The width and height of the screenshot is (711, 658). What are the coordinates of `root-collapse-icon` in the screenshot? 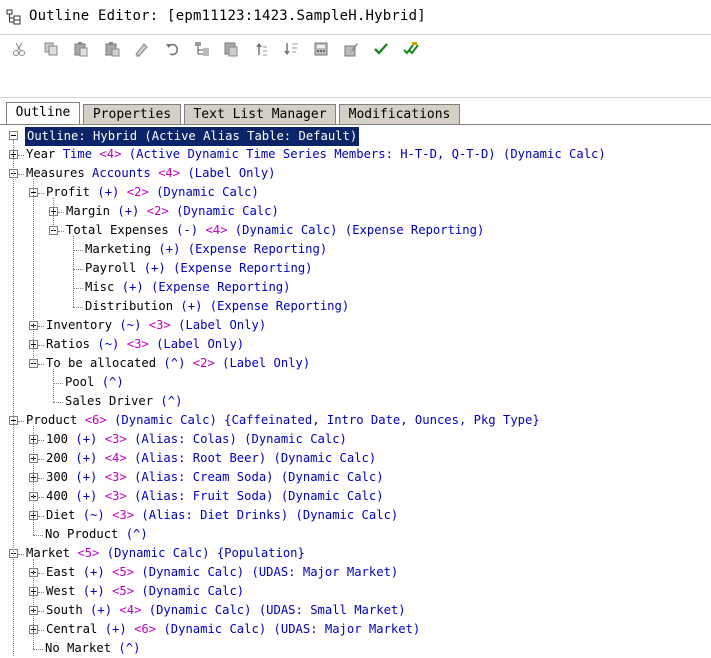 It's located at (13, 135).